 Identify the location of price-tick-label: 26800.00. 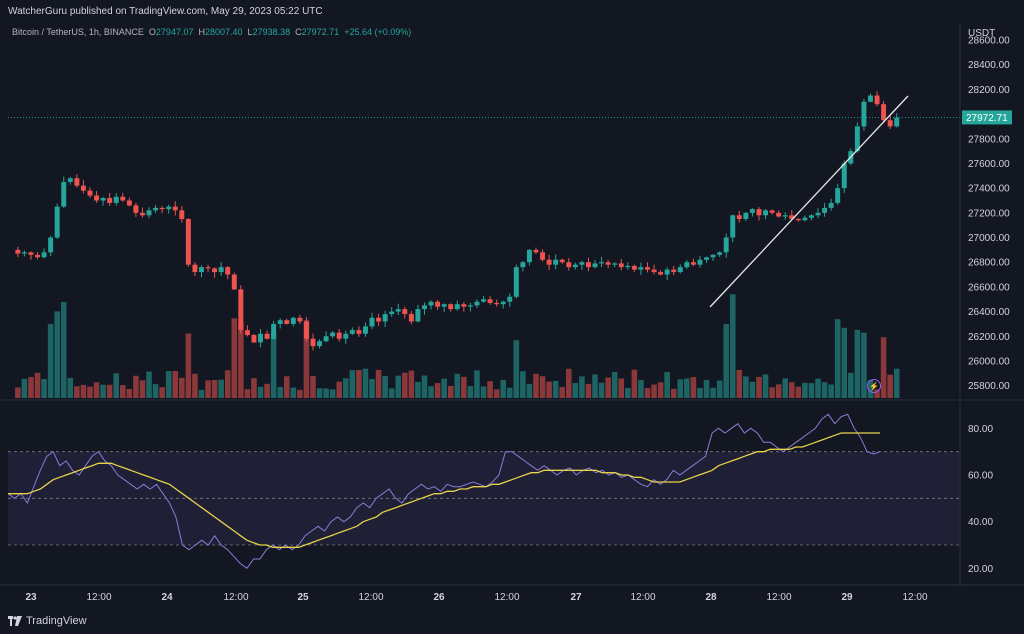
(989, 263).